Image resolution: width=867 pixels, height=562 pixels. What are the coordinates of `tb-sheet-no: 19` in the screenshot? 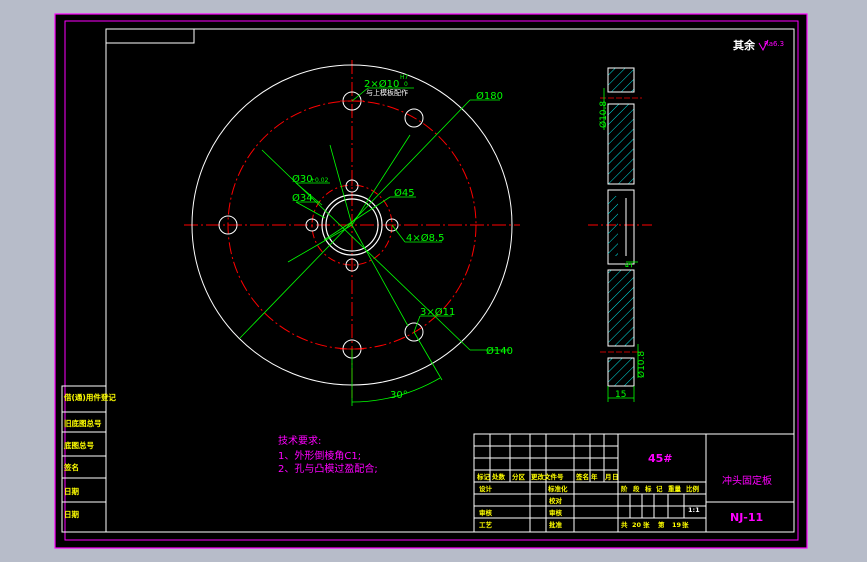 It's located at (677, 525).